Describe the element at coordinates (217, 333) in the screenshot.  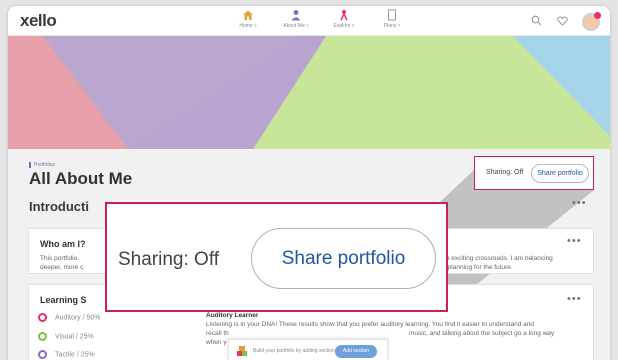
I see `learning-detail-line2-left: recall th` at that location.